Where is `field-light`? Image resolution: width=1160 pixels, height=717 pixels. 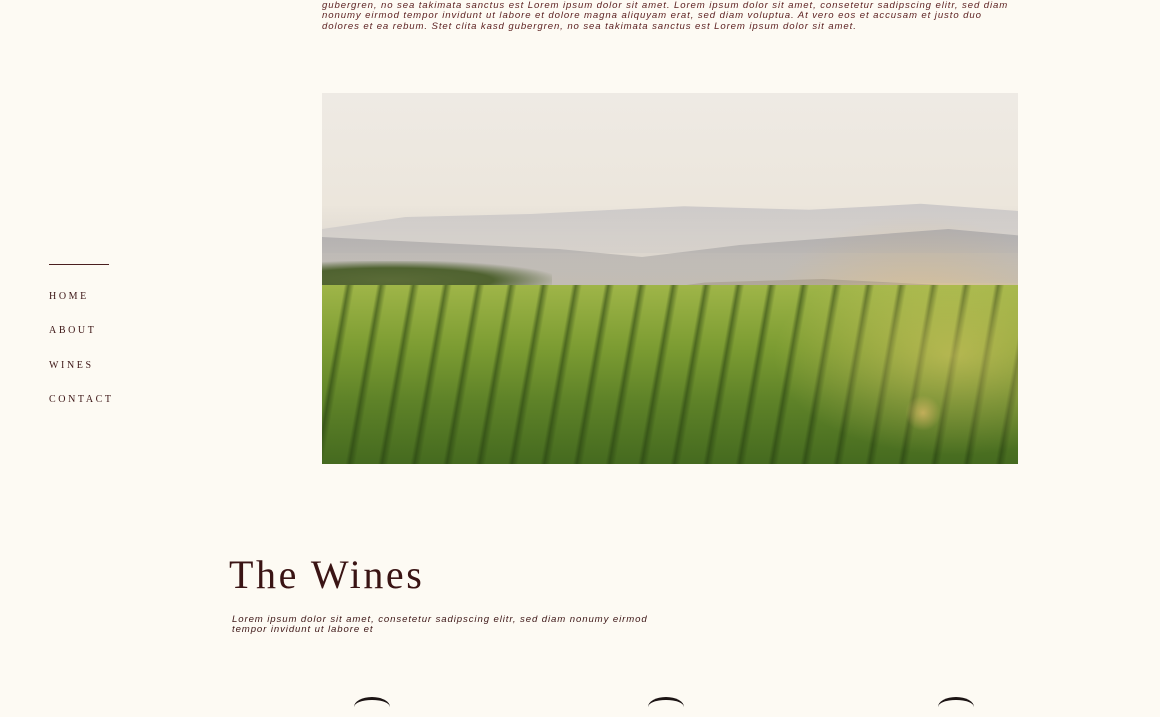
field-light is located at coordinates (888, 373).